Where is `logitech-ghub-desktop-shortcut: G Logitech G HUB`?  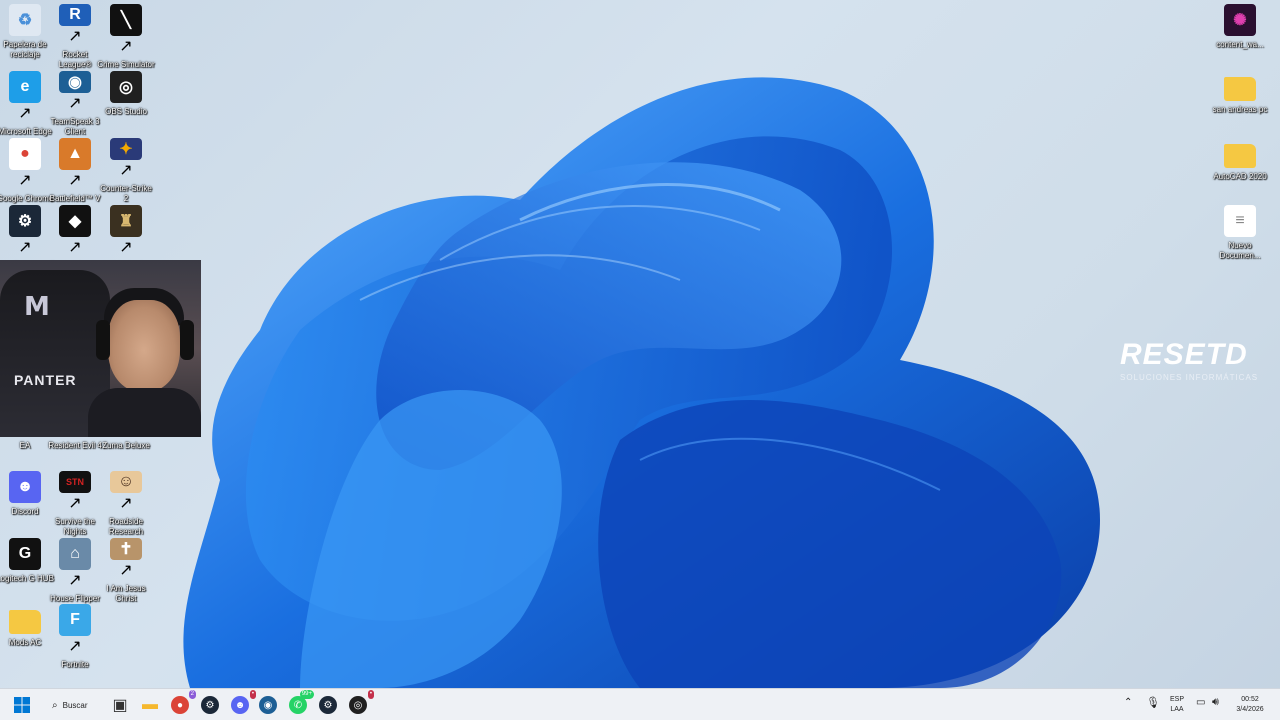 logitech-ghub-desktop-shortcut: G Logitech G HUB is located at coordinates (27, 571).